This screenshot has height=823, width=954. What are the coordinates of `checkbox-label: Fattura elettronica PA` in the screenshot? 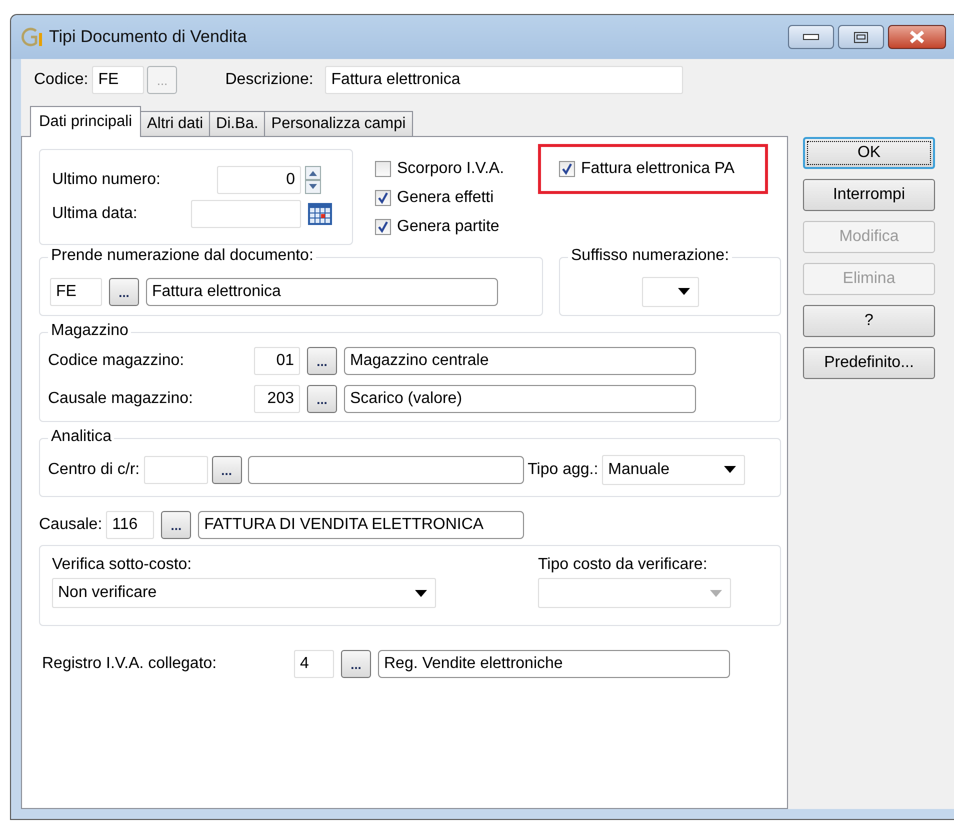 It's located at (658, 169).